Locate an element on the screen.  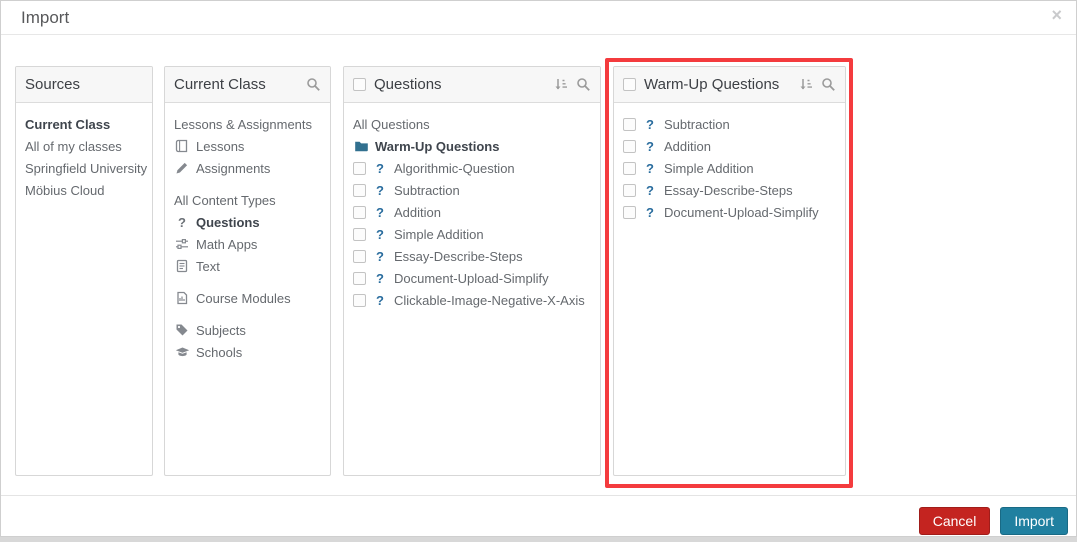
list-item: All of my classes is located at coordinates (84, 146).